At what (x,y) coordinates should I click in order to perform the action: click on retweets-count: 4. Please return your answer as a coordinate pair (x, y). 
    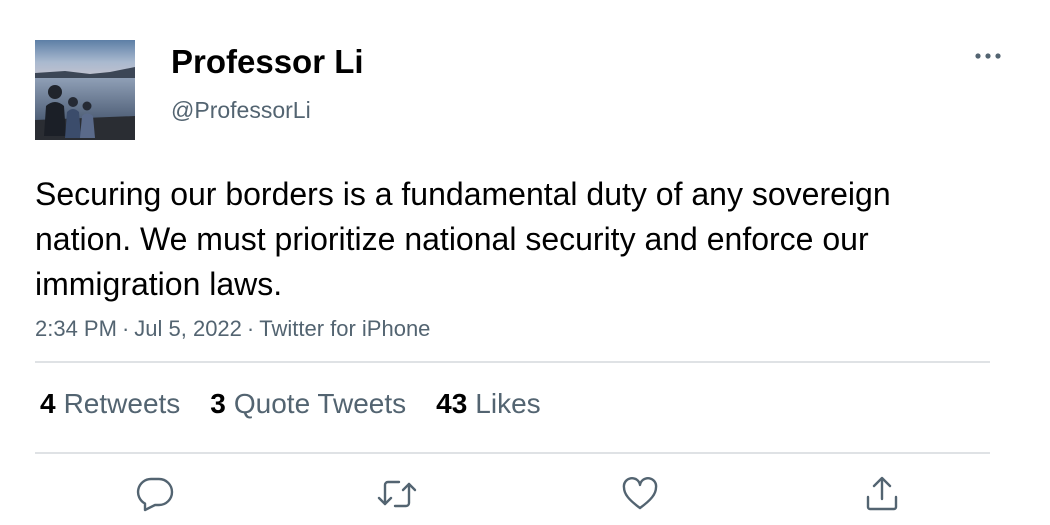
    Looking at the image, I should click on (48, 403).